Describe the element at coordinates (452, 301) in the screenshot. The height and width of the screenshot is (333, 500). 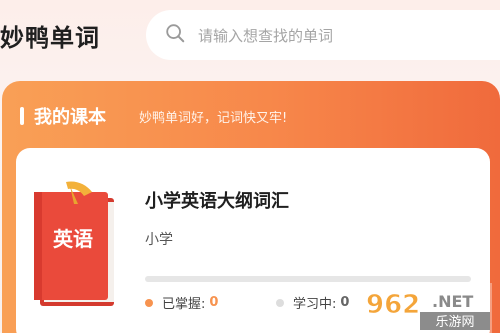
I see `watermark-suffix: .NET` at that location.